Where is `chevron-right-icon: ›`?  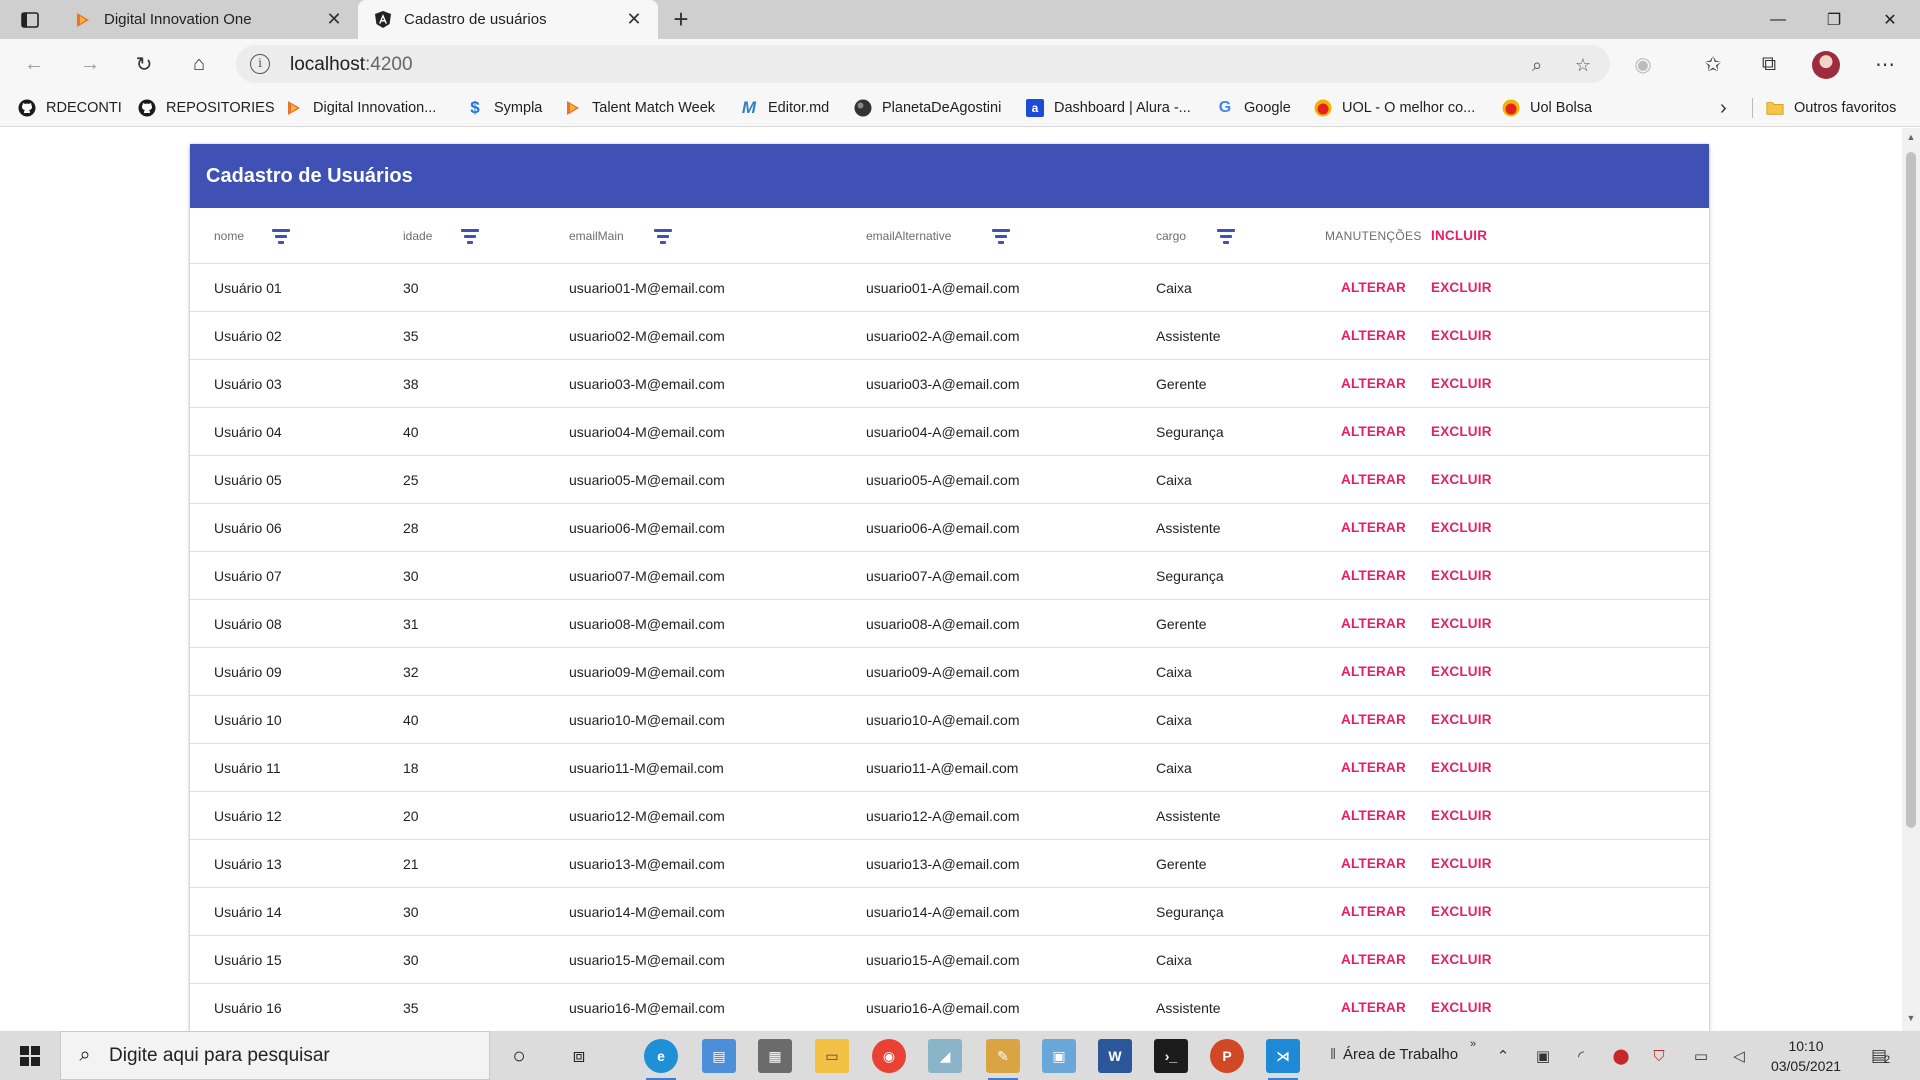 chevron-right-icon: › is located at coordinates (1723, 108).